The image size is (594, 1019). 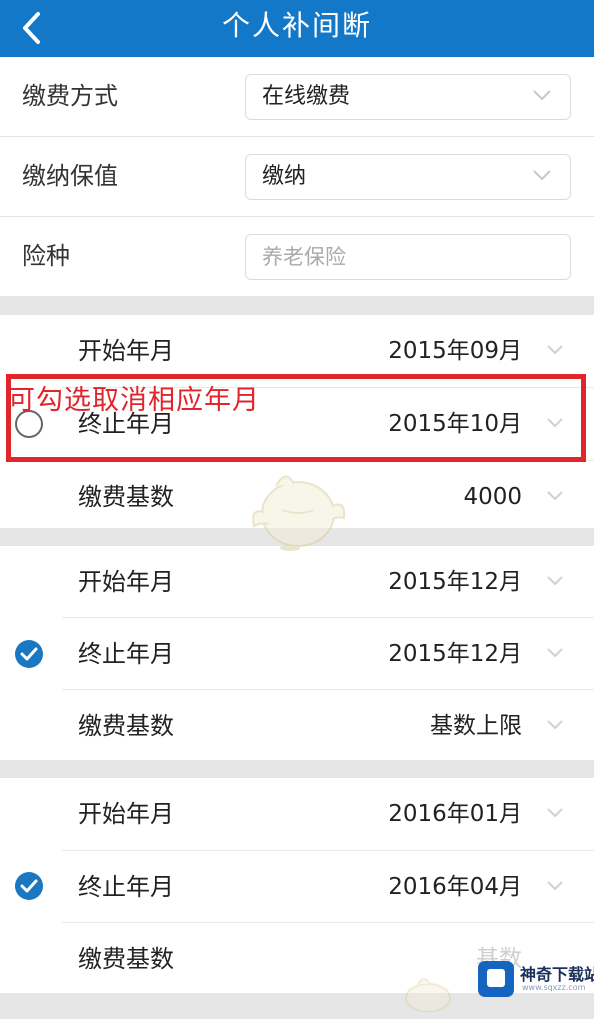 I want to click on site-logo-icon, so click(x=496, y=979).